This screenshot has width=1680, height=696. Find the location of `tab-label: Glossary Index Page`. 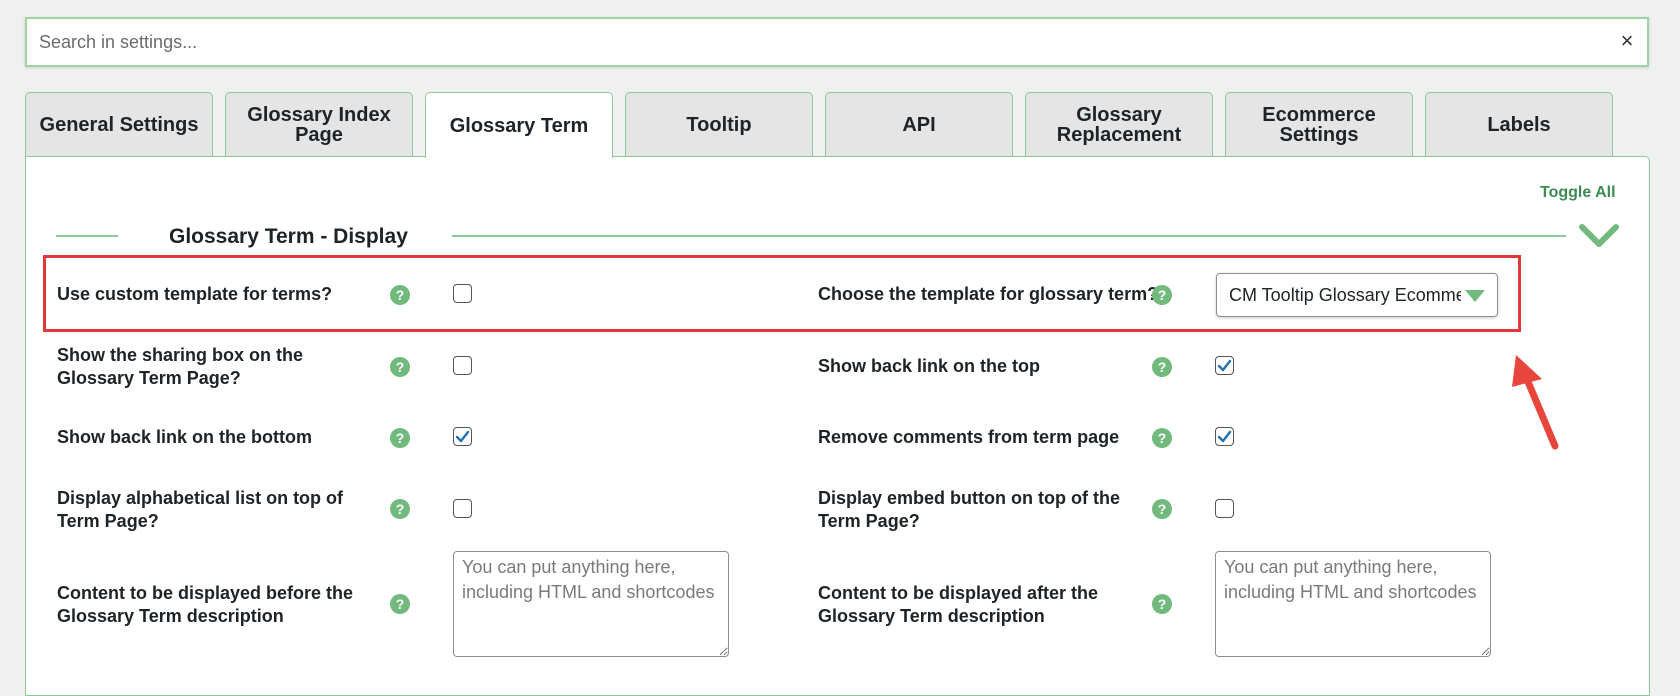

tab-label: Glossary Index Page is located at coordinates (319, 124).